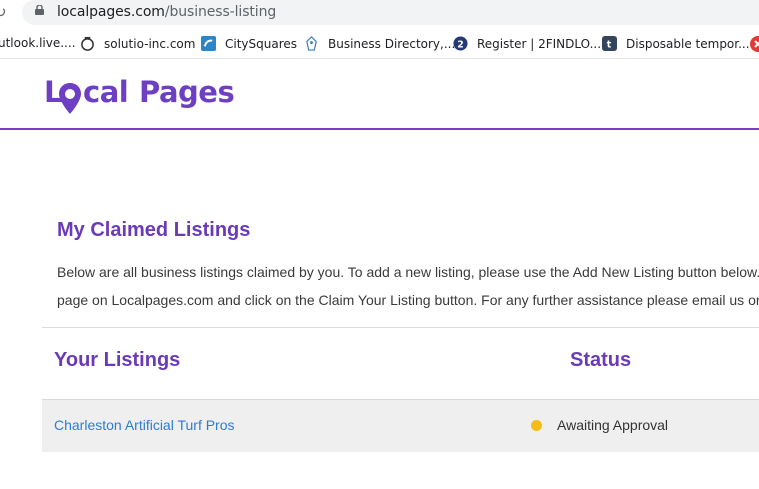 This screenshot has height=489, width=759. Describe the element at coordinates (111, 12) in the screenshot. I see `url-host: localpages.com` at that location.